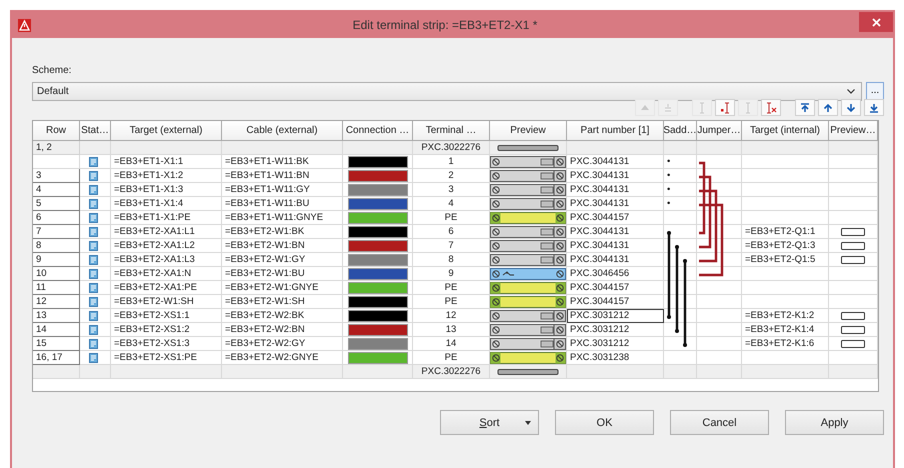  I want to click on table-cell: 2, so click(451, 175).